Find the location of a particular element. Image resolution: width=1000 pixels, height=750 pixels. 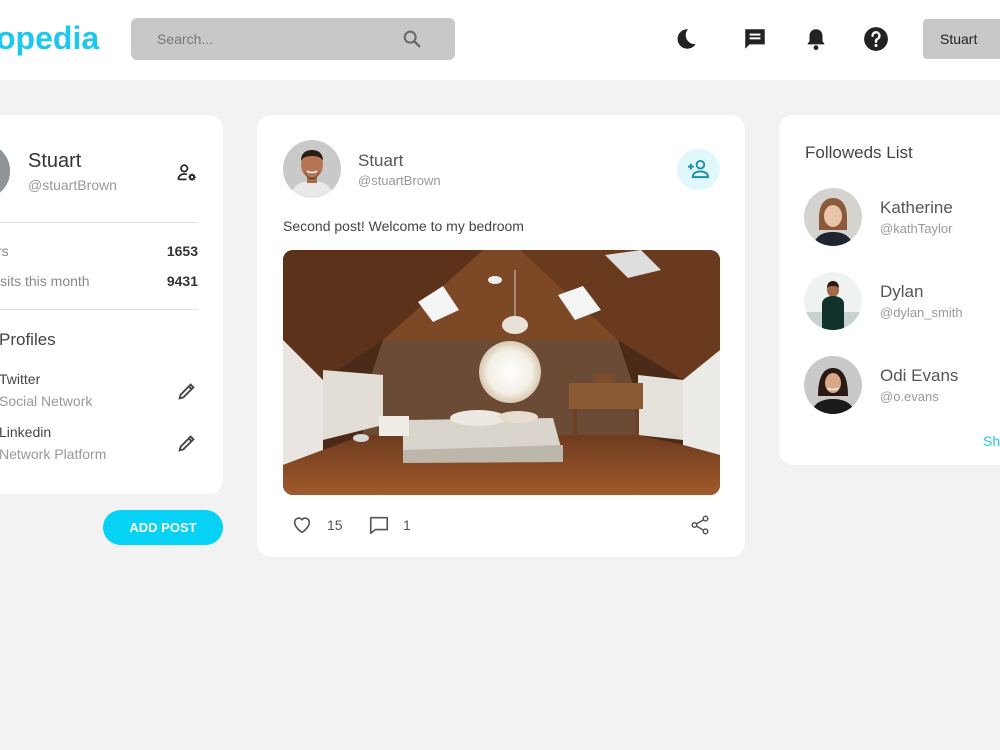

like-count: 15 is located at coordinates (335, 525).